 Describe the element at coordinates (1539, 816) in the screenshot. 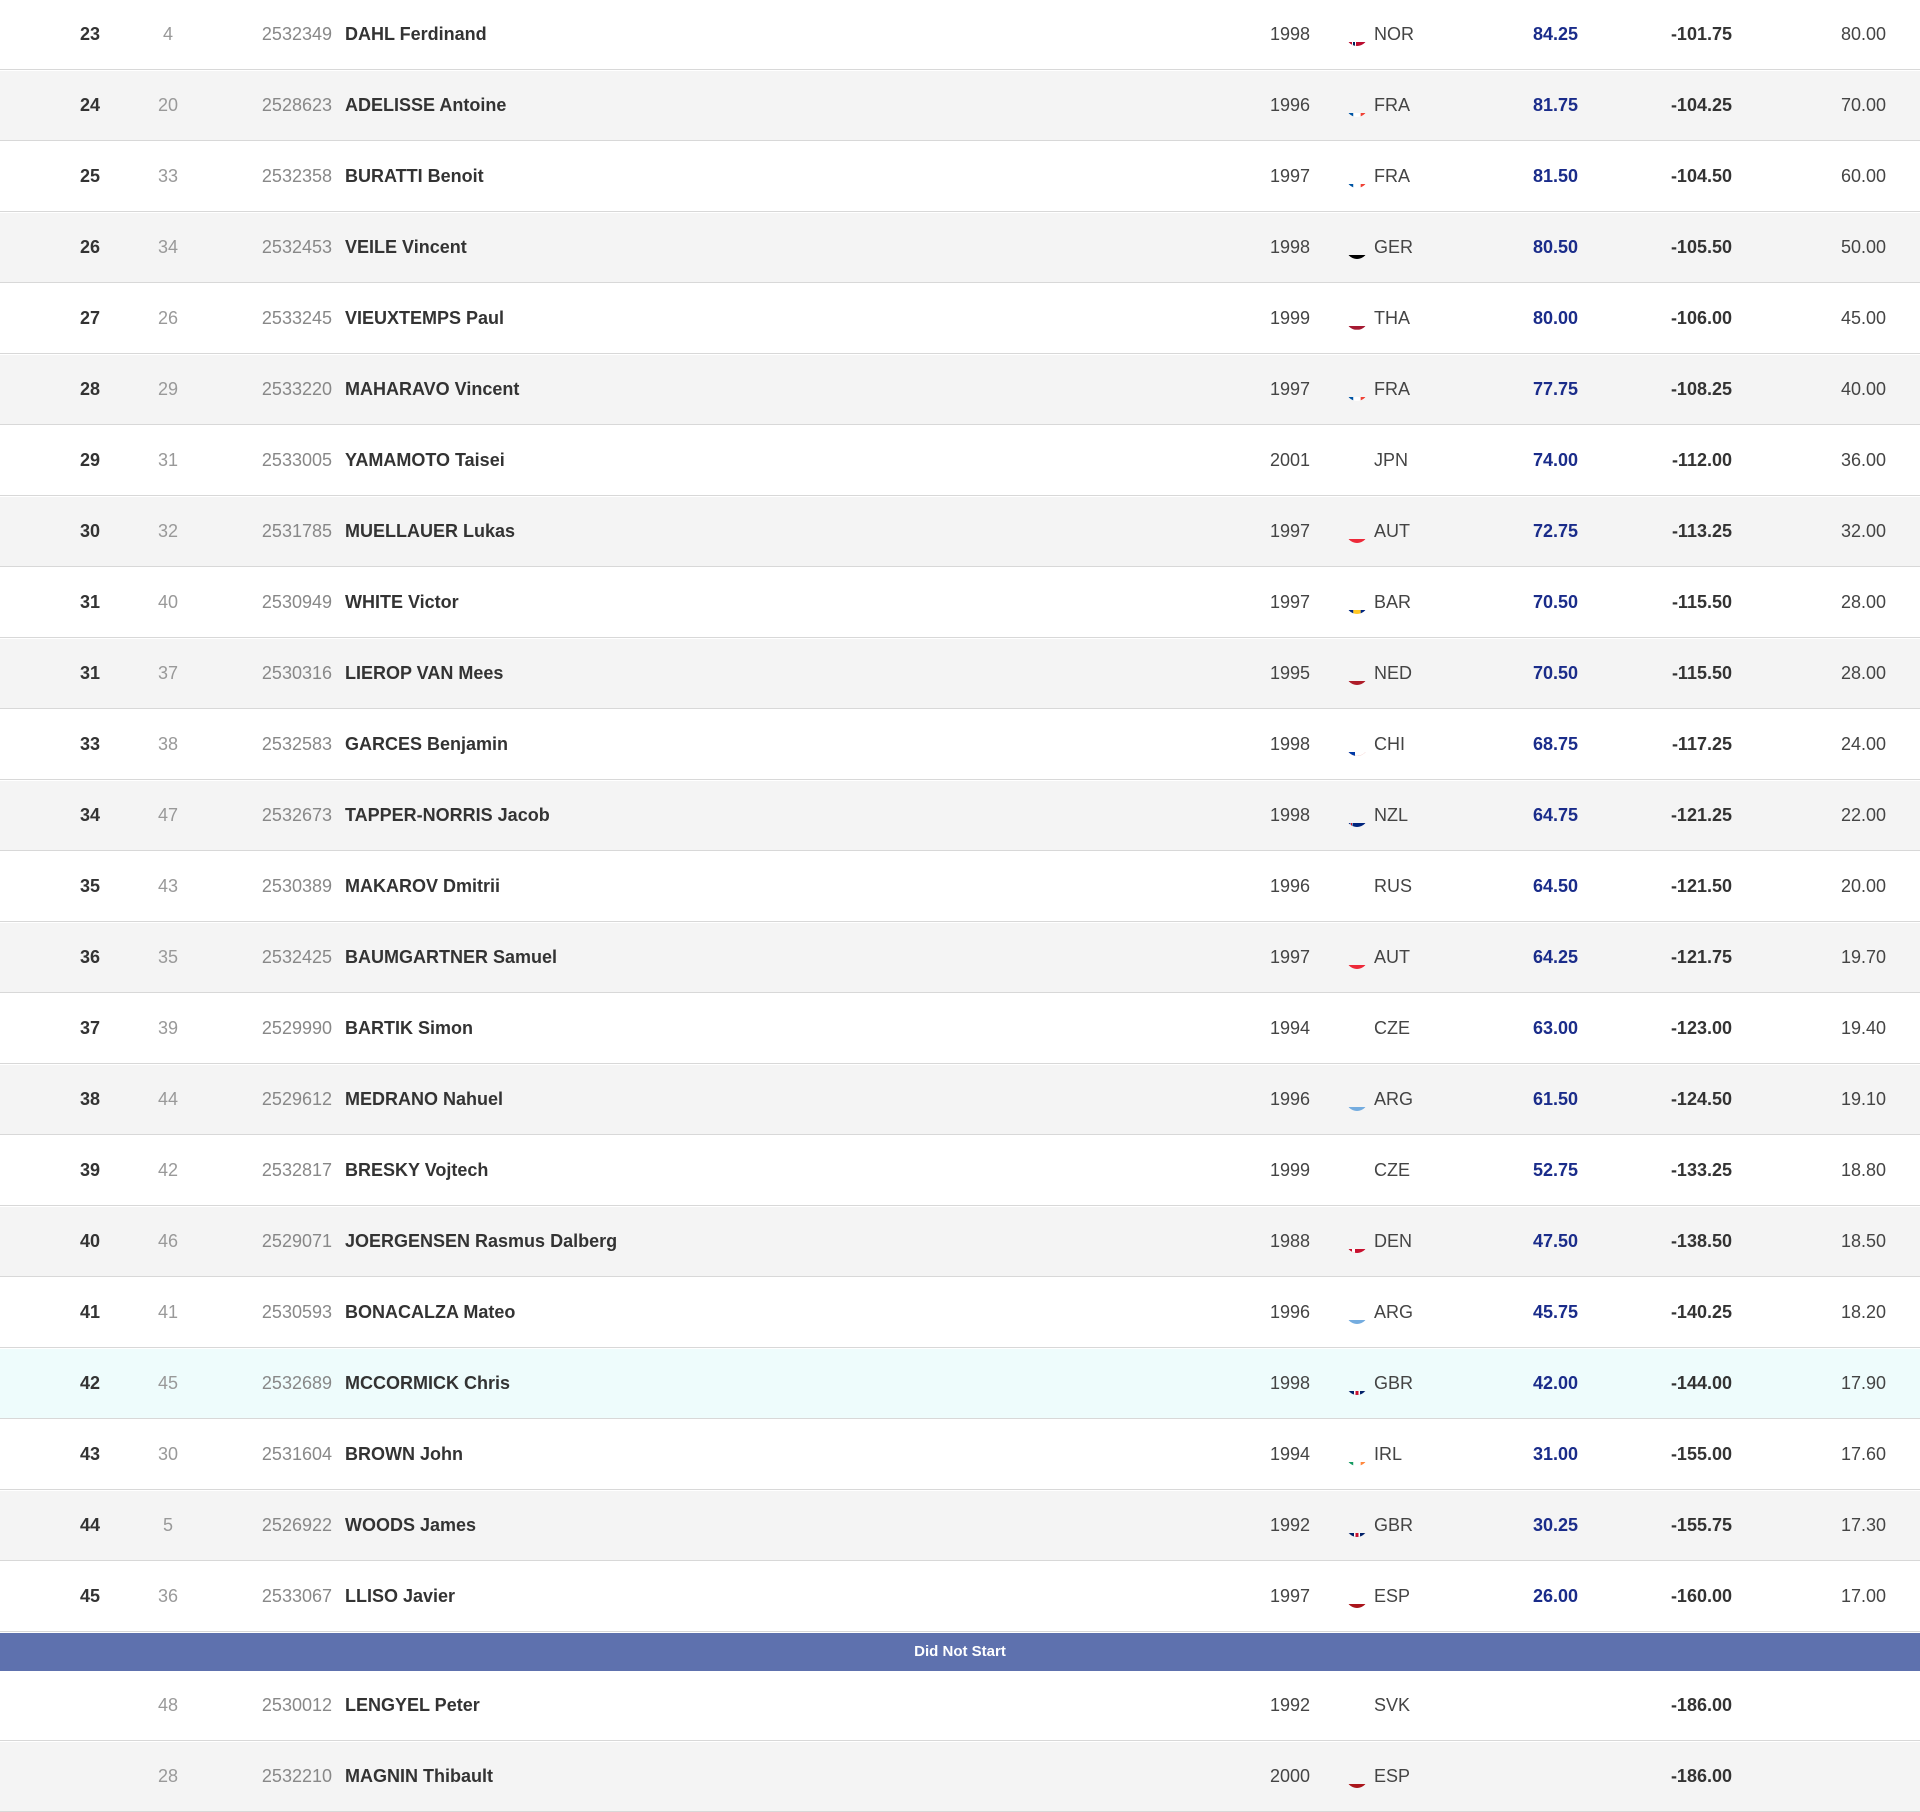

I see `points-cell: 64.75` at that location.